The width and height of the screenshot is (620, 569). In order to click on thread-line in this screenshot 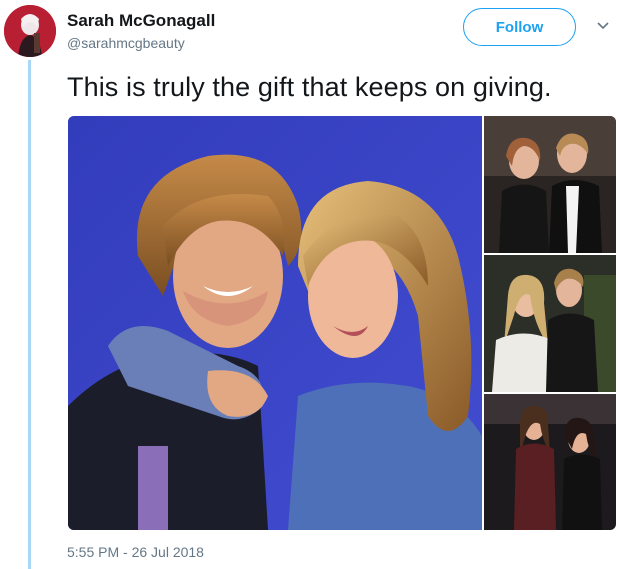, I will do `click(29, 314)`.